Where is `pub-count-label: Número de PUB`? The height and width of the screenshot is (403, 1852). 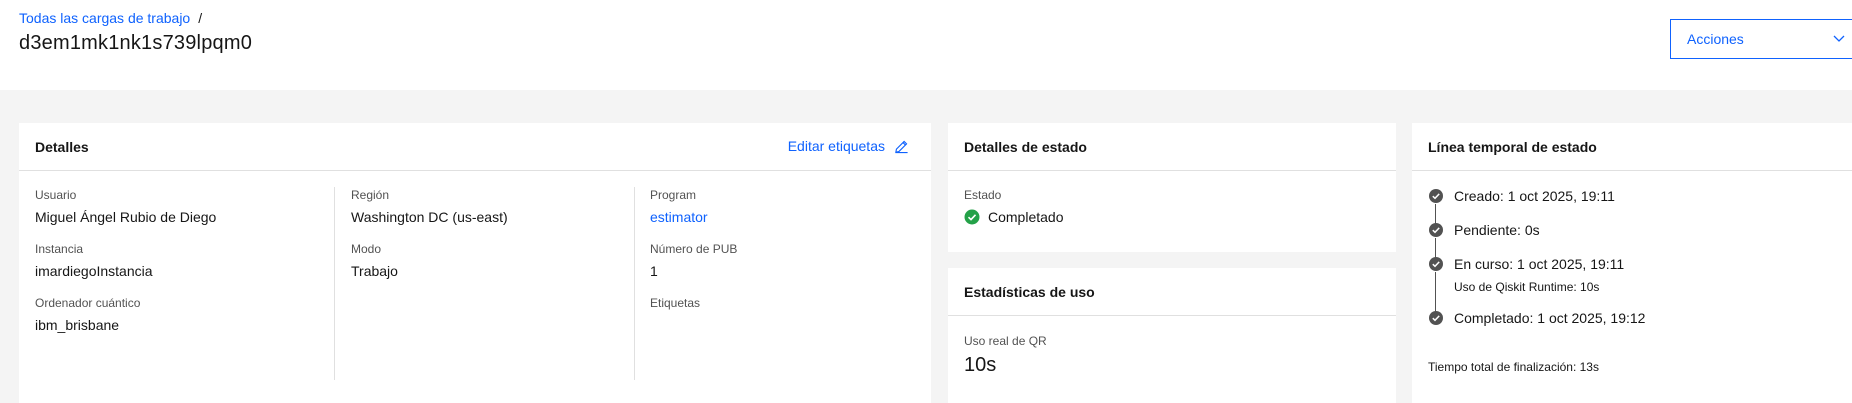
pub-count-label: Número de PUB is located at coordinates (694, 249).